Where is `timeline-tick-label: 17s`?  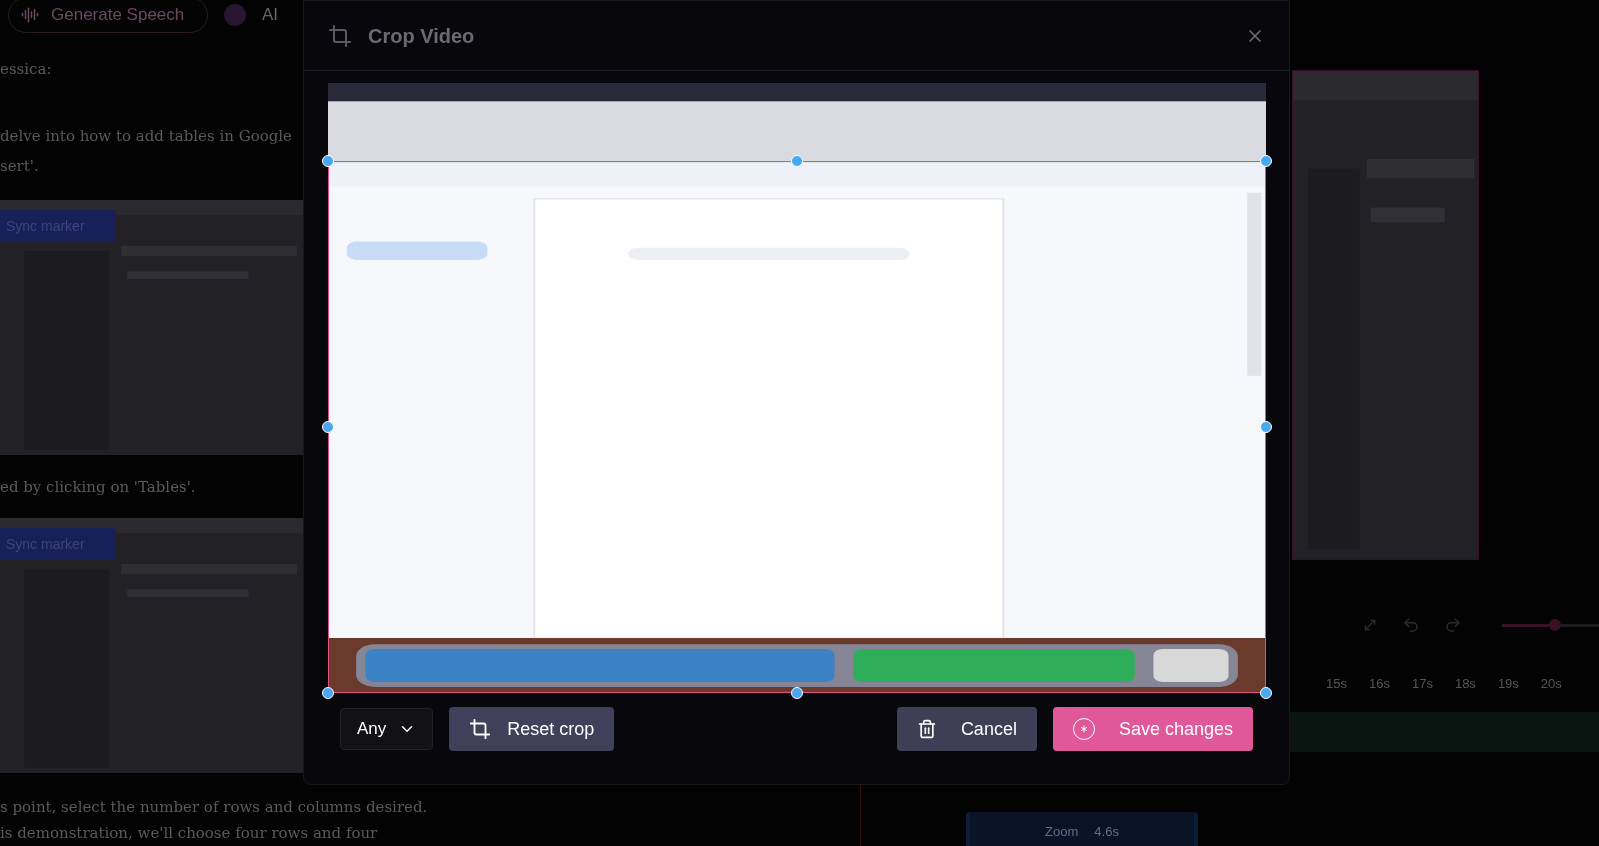 timeline-tick-label: 17s is located at coordinates (1422, 684).